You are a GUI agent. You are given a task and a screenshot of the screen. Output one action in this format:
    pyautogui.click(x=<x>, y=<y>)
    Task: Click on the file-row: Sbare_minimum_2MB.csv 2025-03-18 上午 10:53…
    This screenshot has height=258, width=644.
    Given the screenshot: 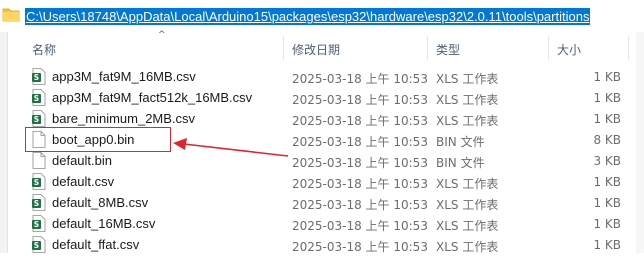 What is the action you would take?
    pyautogui.click(x=322, y=118)
    